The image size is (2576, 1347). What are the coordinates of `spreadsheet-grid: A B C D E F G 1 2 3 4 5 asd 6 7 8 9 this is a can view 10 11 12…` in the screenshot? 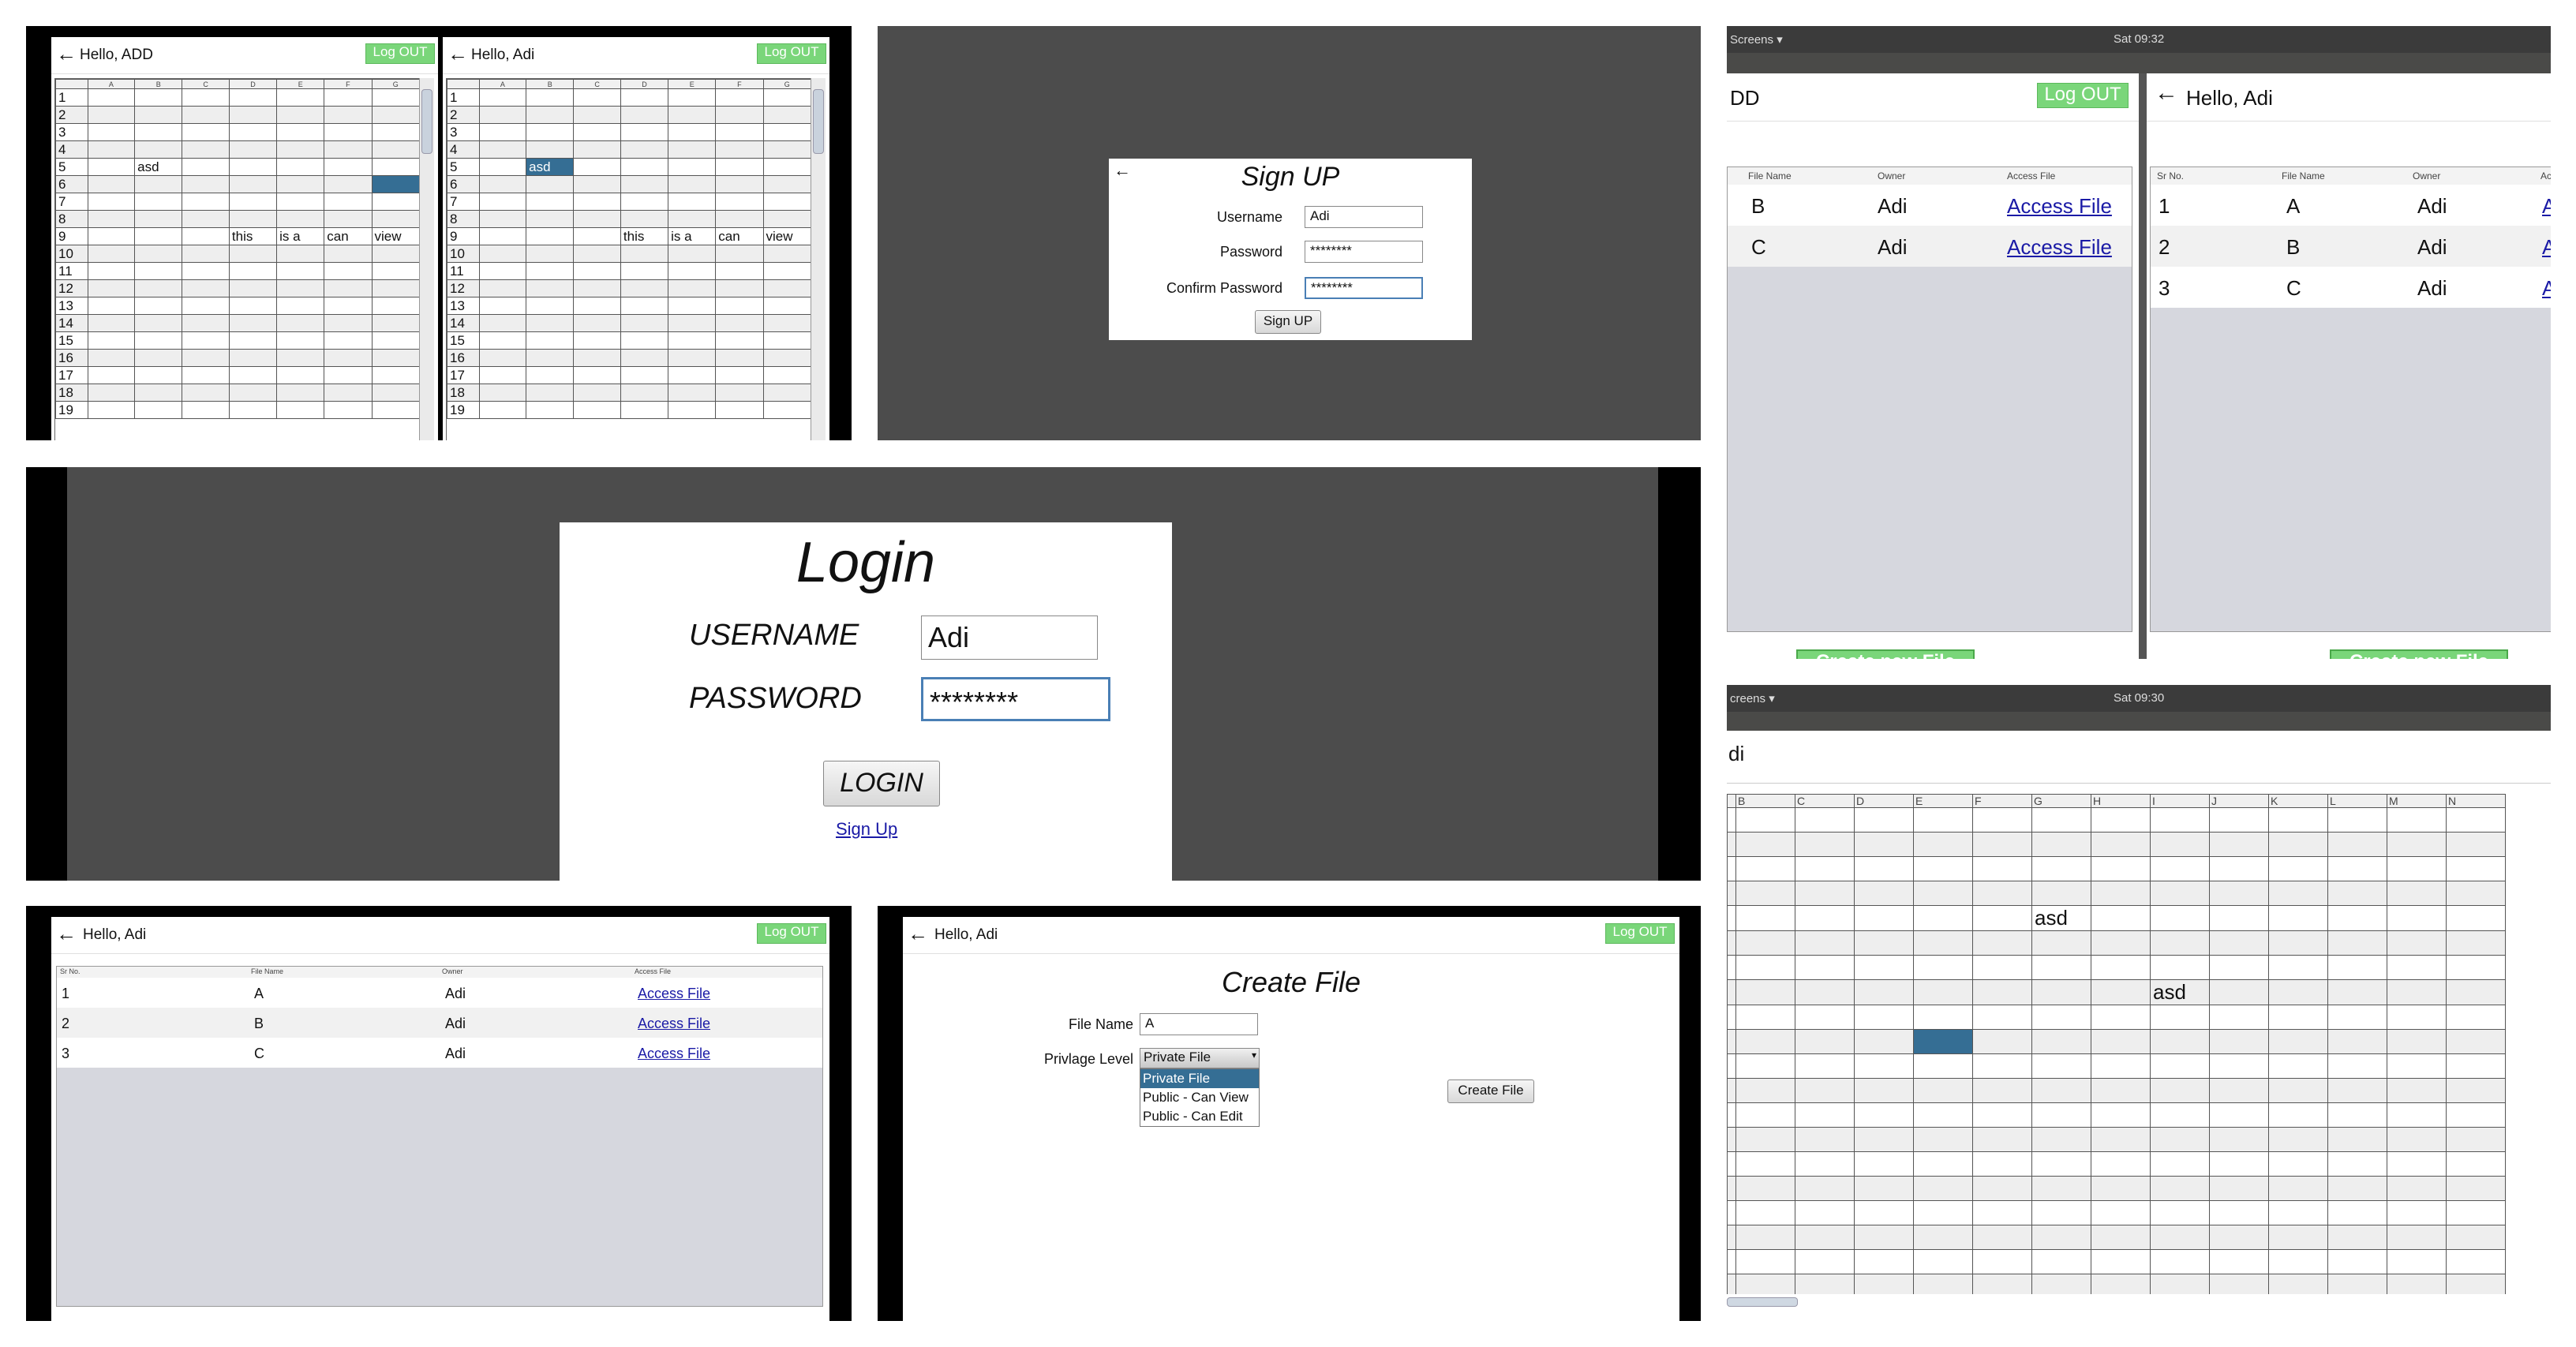 It's located at (629, 259).